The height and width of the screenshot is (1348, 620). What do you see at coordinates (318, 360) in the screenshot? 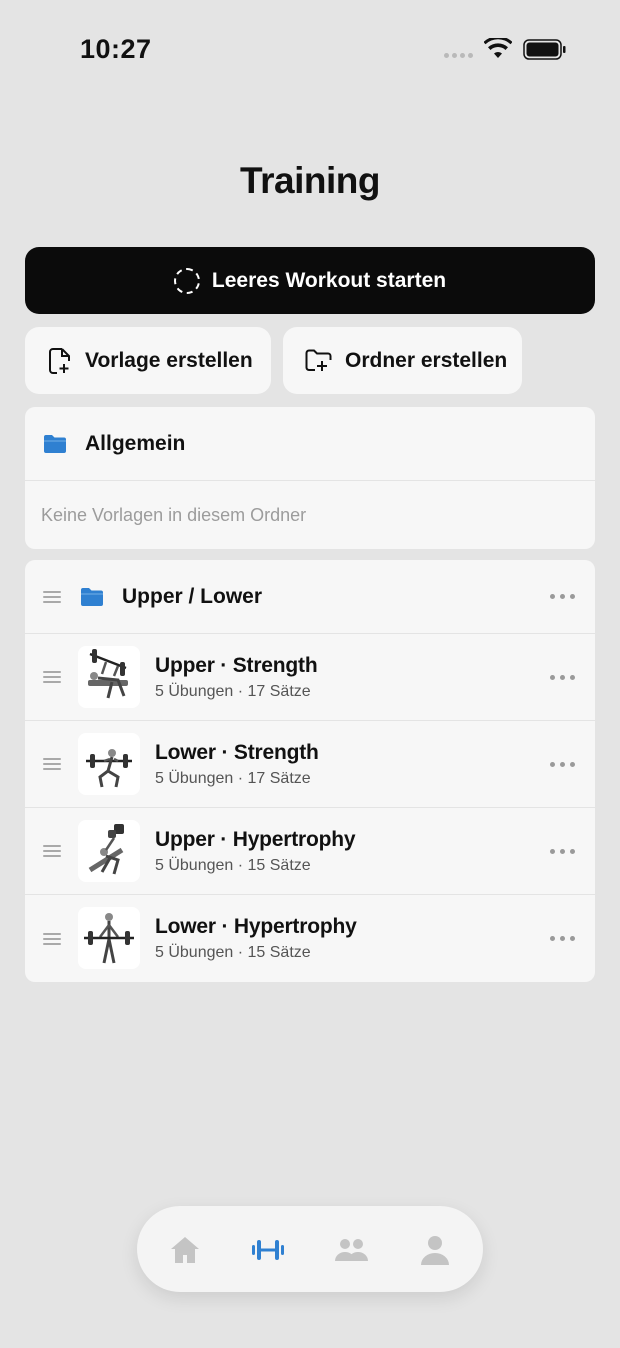
I see `new-folder-icon` at bounding box center [318, 360].